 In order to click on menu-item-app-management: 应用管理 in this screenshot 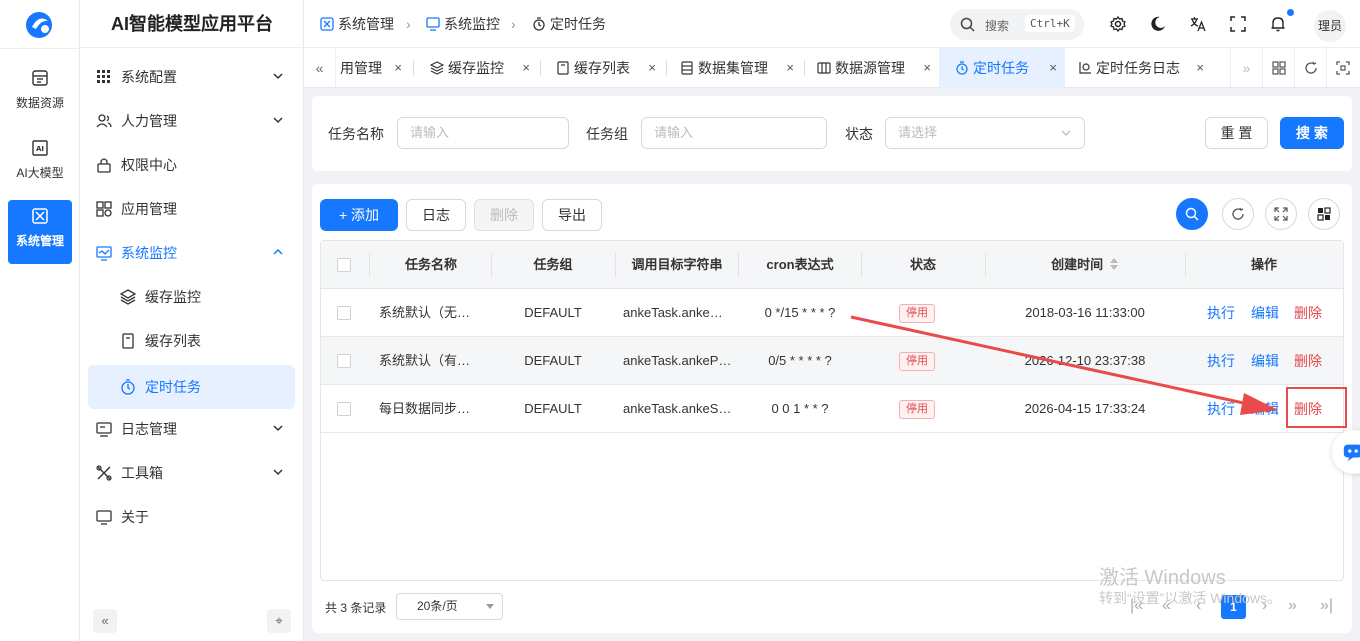, I will do `click(191, 209)`.